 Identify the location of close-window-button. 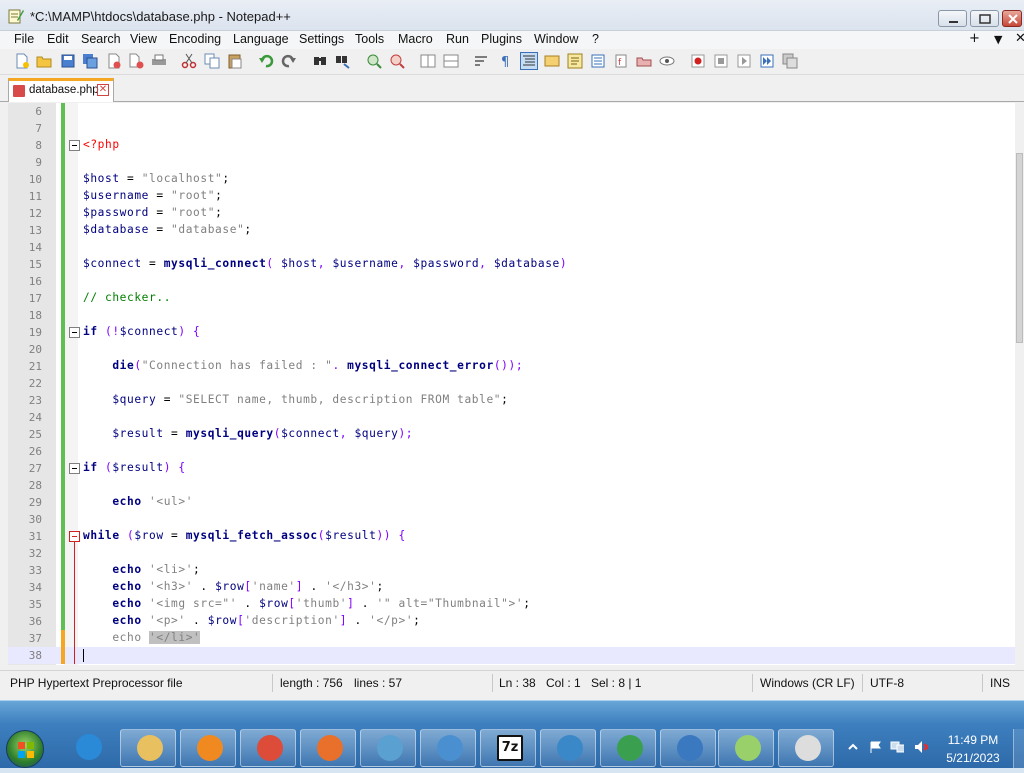
(1012, 18).